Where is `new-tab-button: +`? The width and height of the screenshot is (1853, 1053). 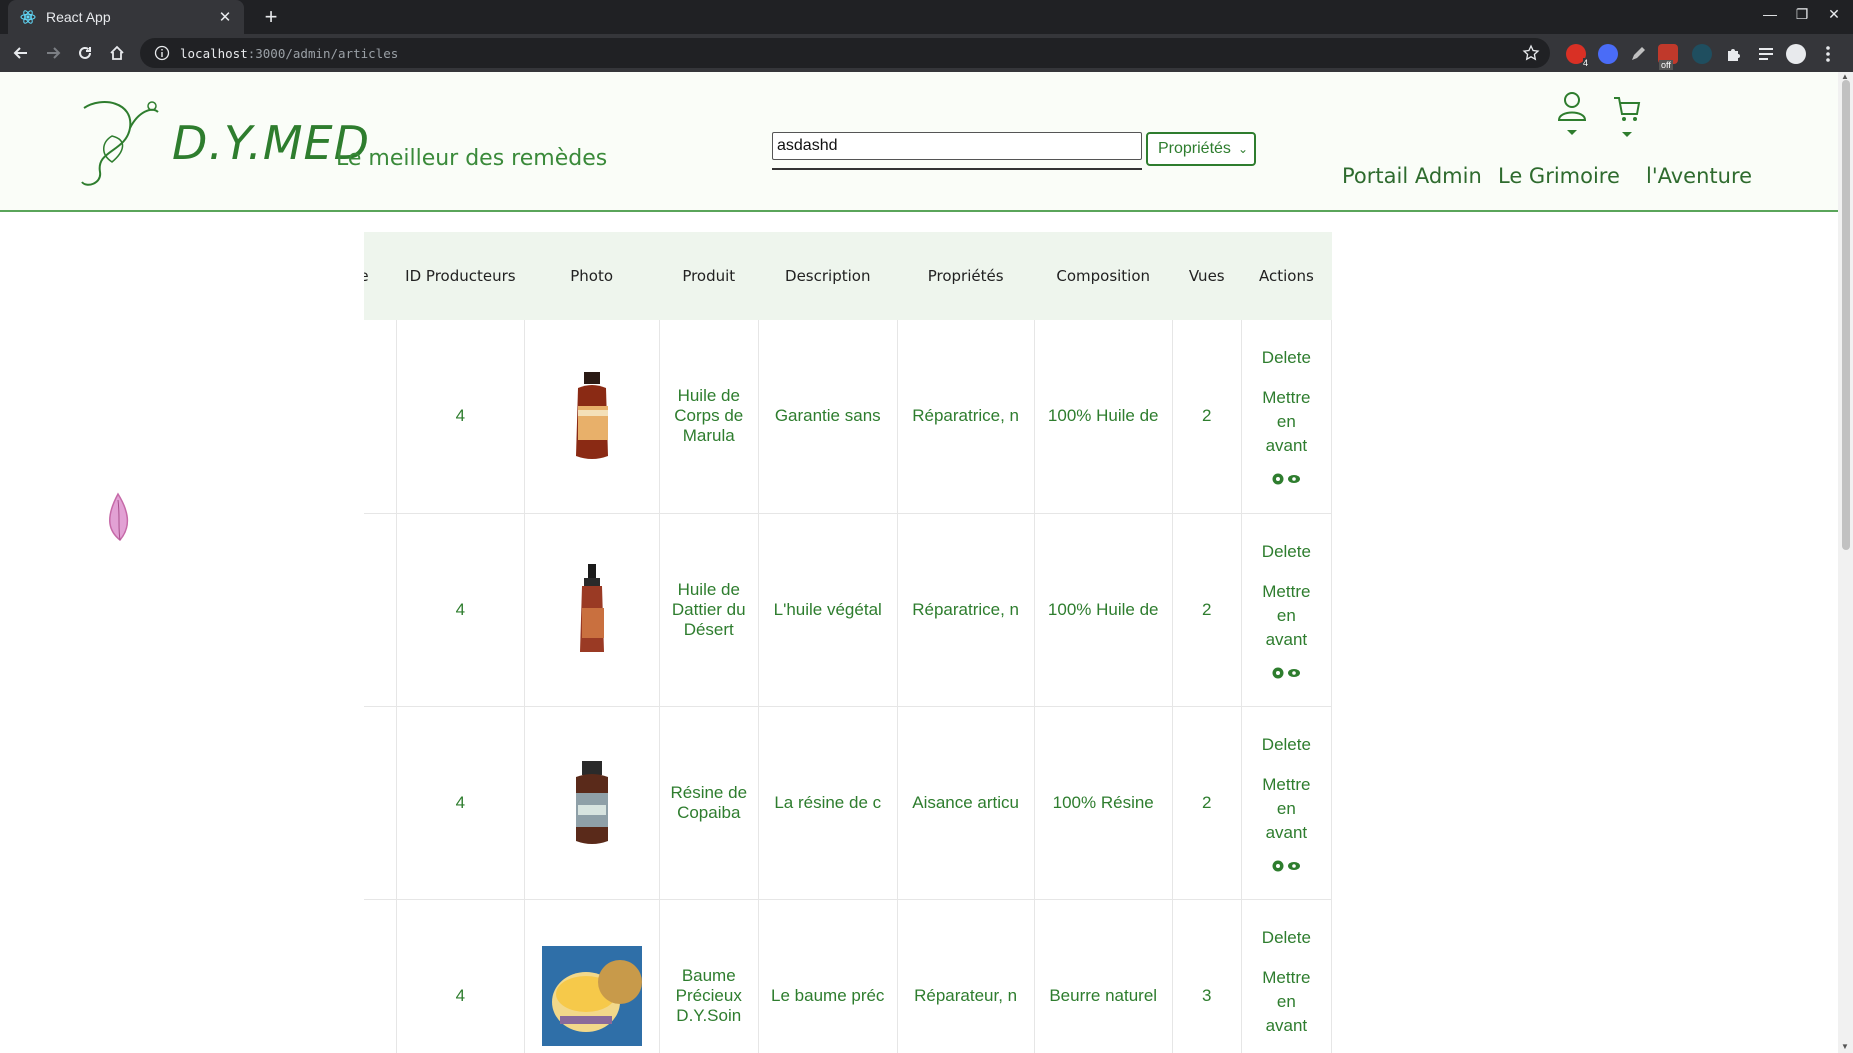
new-tab-button: + is located at coordinates (271, 17).